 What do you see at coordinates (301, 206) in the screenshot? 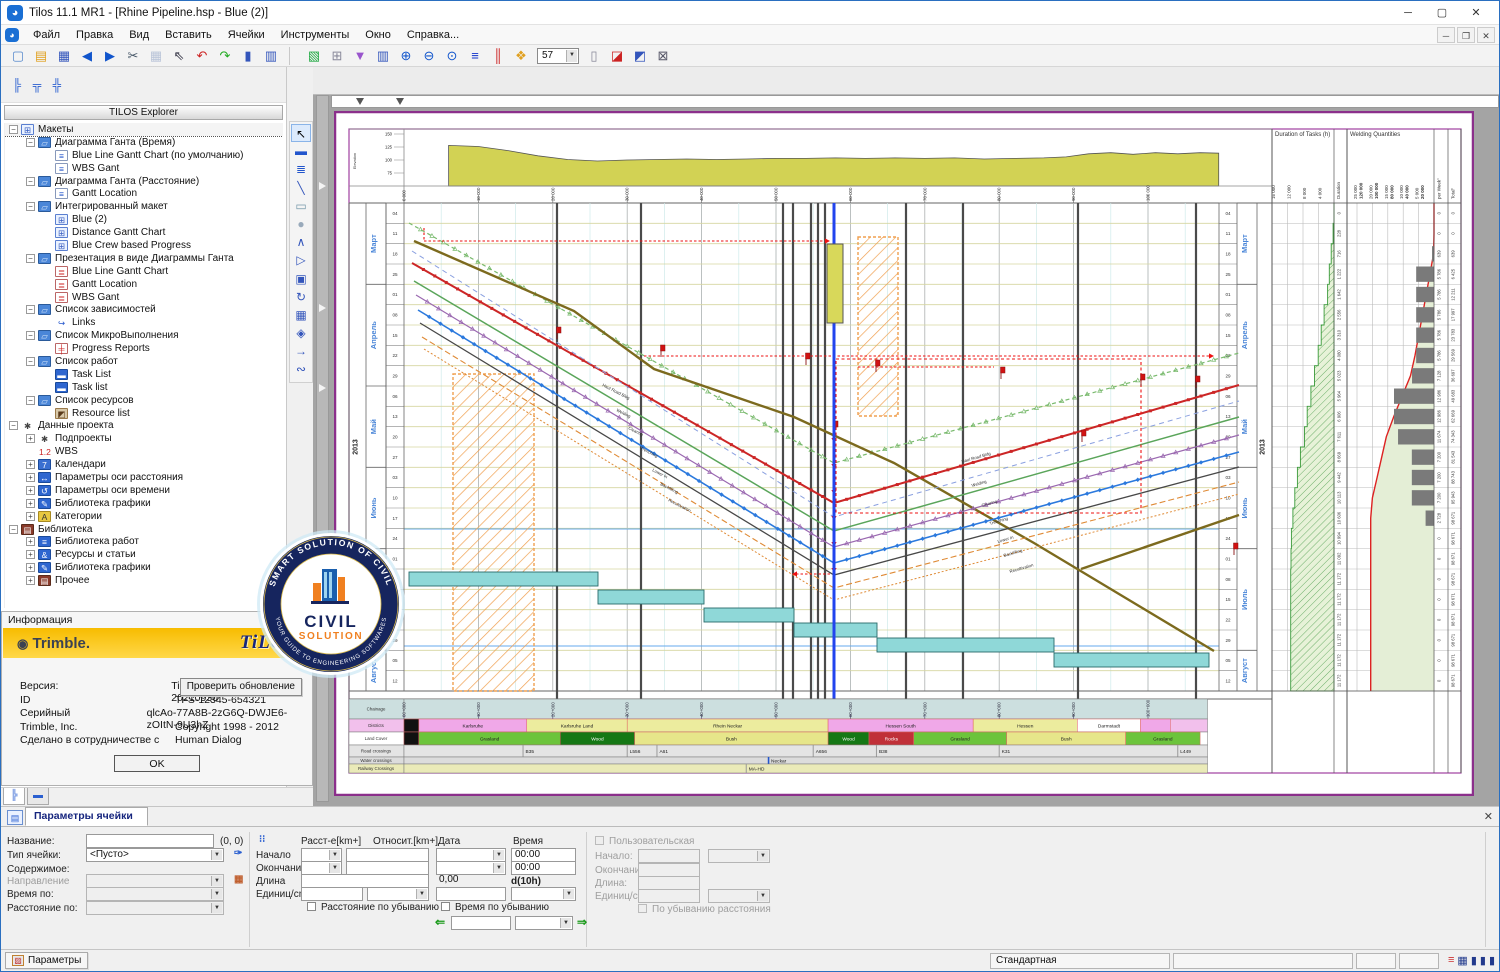
I see `rect-tool: ▭` at bounding box center [301, 206].